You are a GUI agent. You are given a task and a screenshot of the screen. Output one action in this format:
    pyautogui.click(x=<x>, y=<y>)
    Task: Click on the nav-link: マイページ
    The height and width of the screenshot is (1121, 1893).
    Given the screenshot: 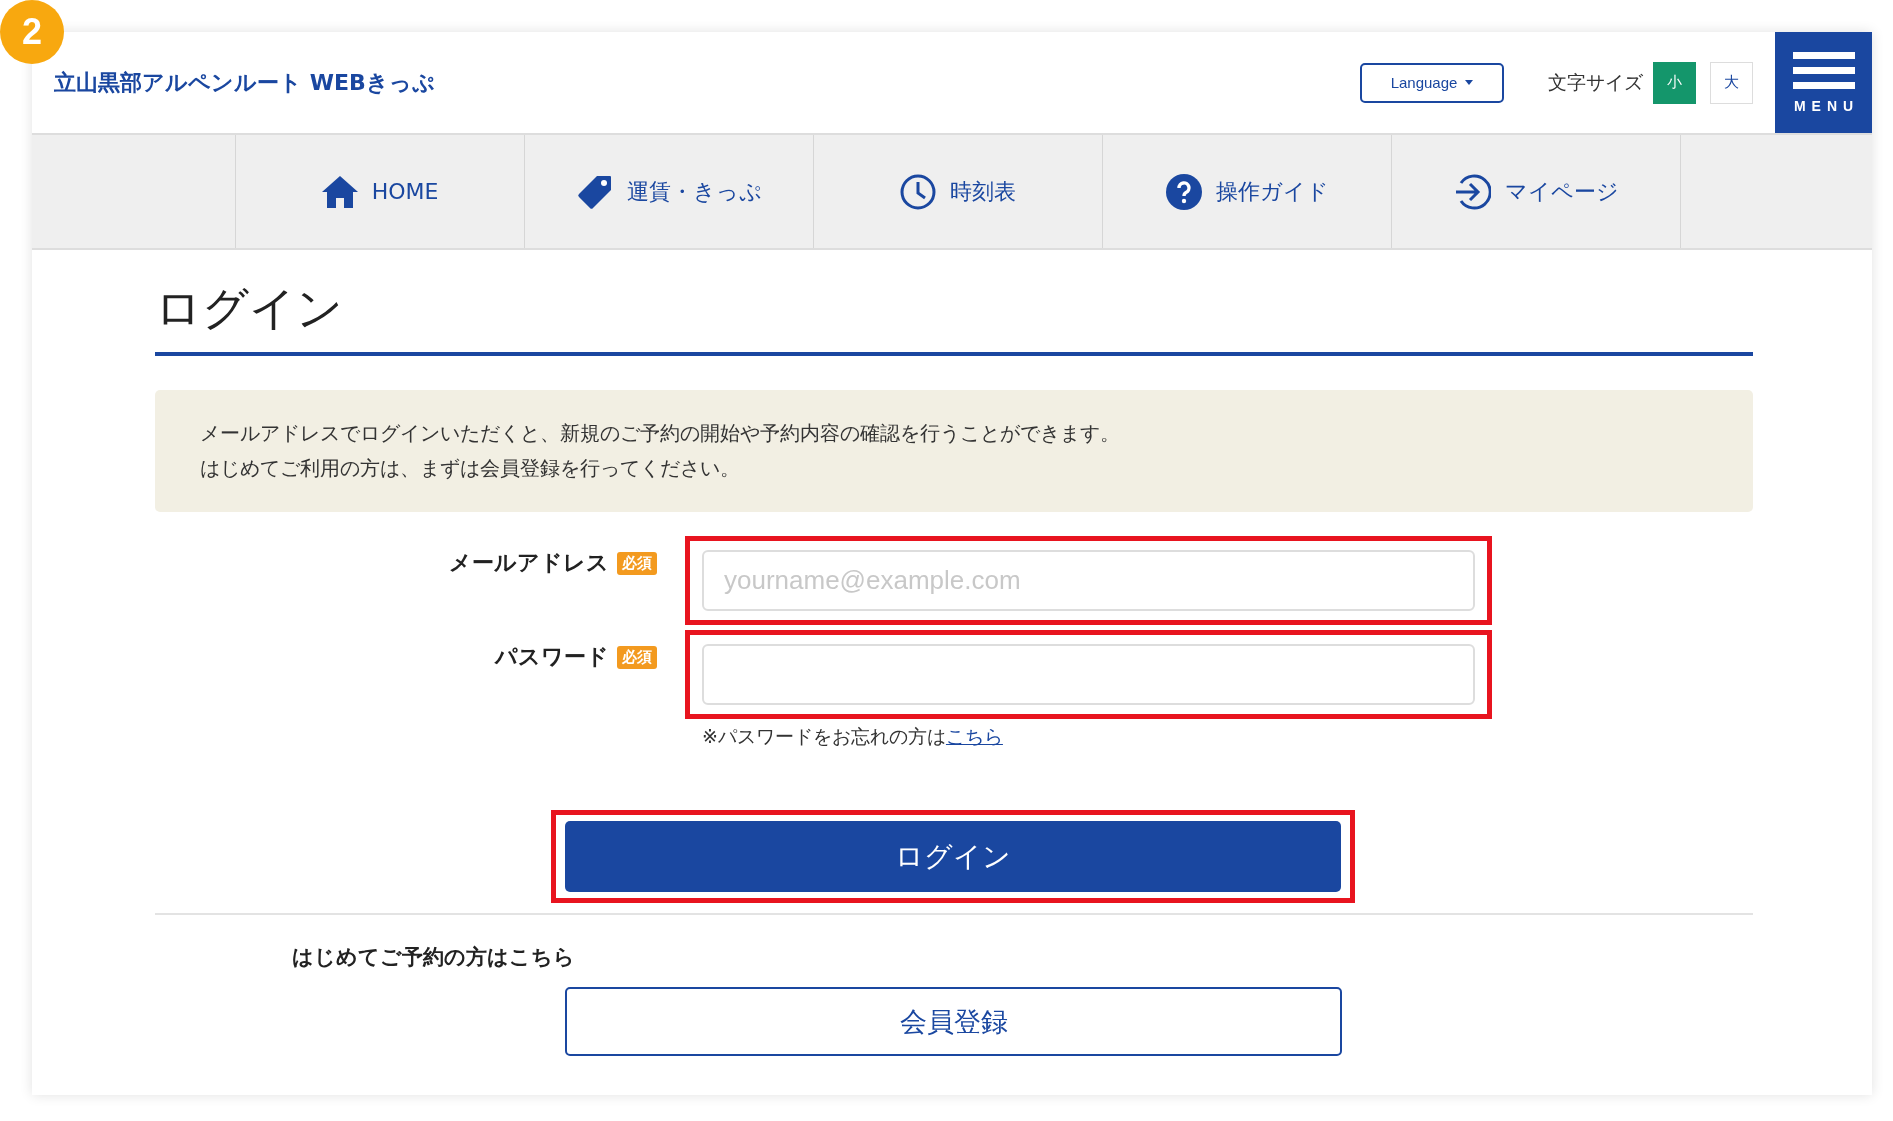 What is the action you would take?
    pyautogui.click(x=1535, y=191)
    